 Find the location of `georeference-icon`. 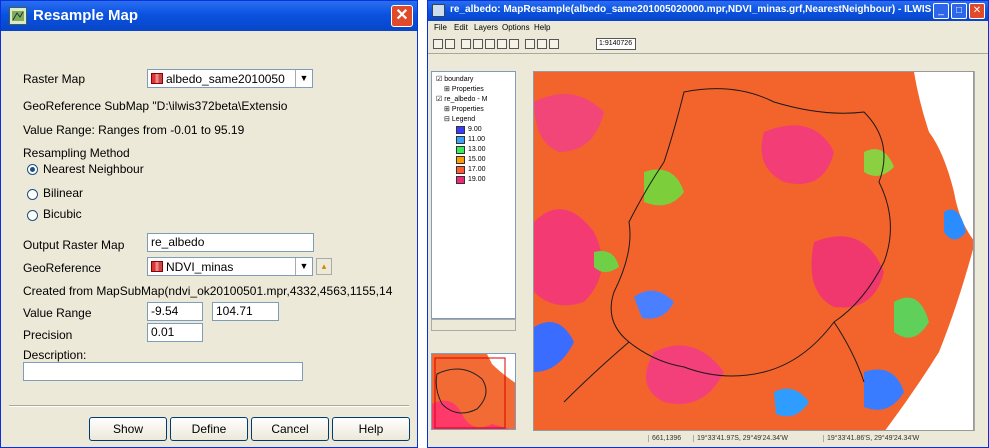

georeference-icon is located at coordinates (157, 266).